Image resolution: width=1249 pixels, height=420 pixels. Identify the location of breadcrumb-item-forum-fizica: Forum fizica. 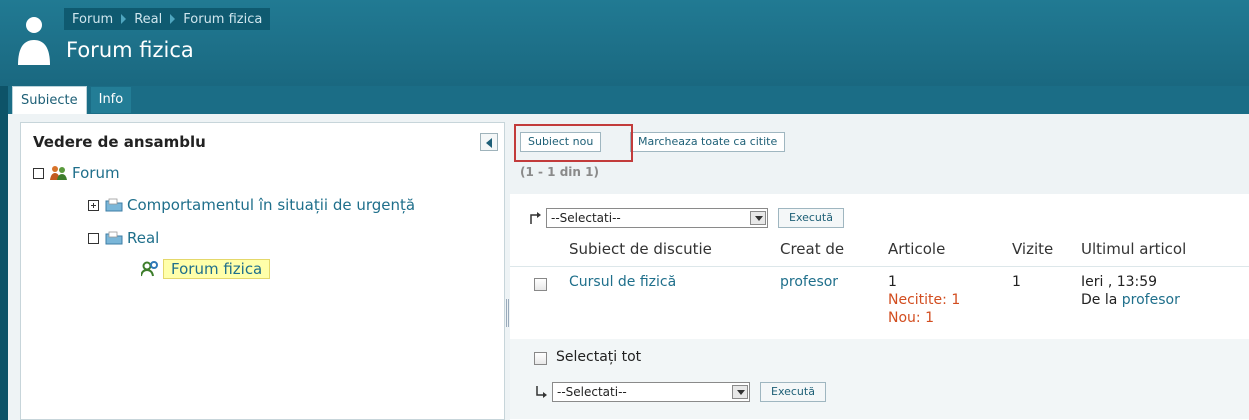
(222, 19).